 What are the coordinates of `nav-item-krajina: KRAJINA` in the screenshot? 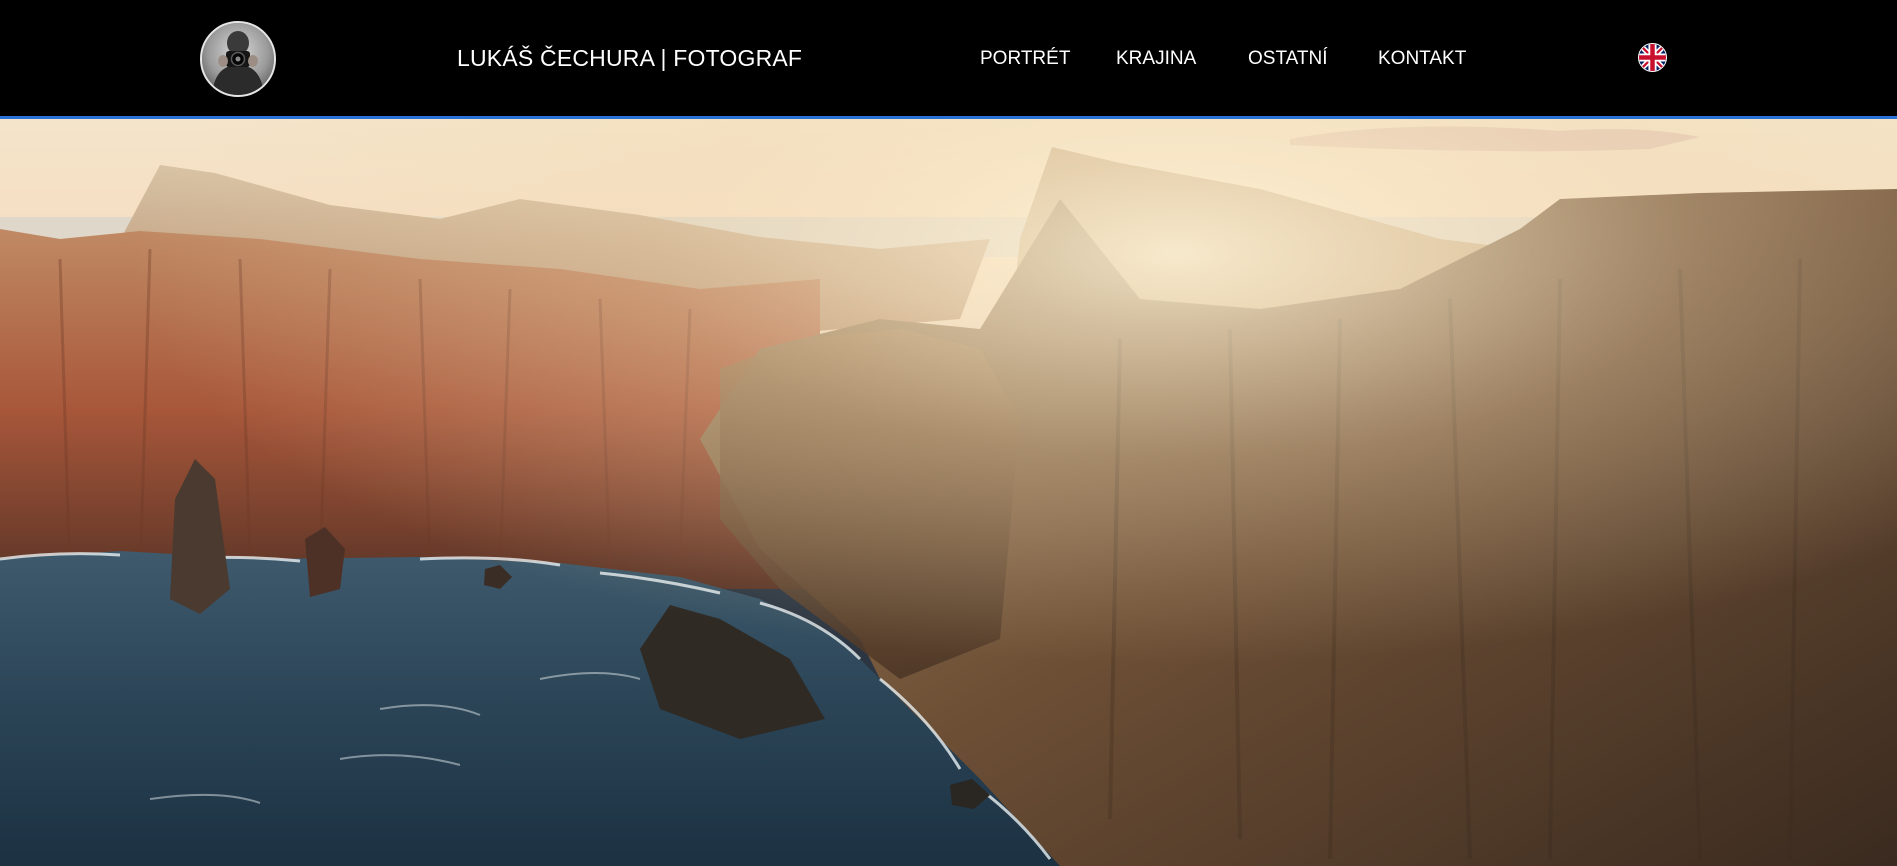 It's located at (1156, 59).